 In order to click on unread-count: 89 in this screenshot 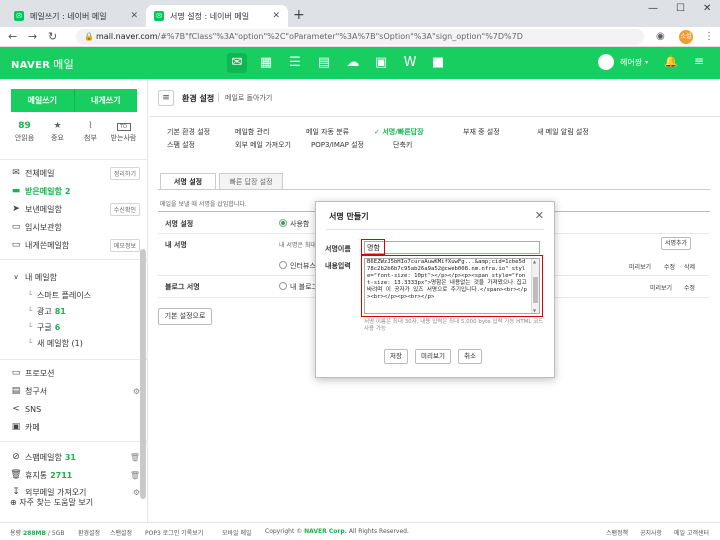, I will do `click(24, 126)`.